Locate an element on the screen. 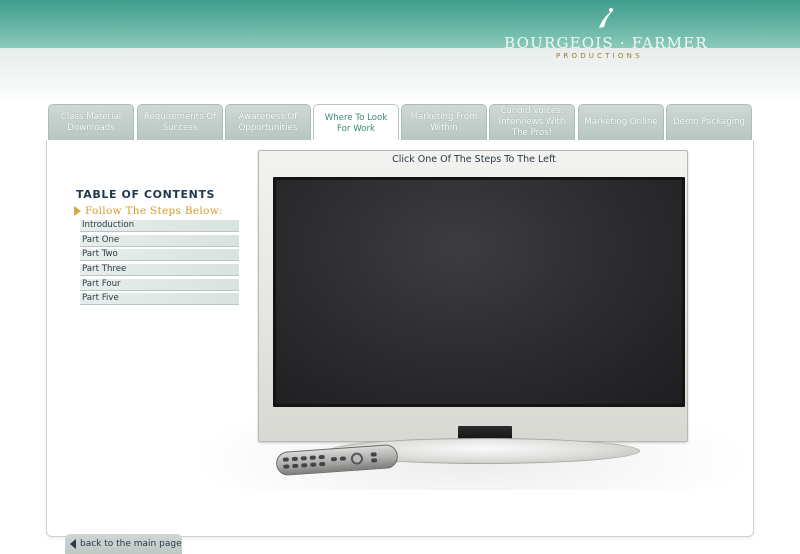 The image size is (800, 554). remote-dpad is located at coordinates (357, 459).